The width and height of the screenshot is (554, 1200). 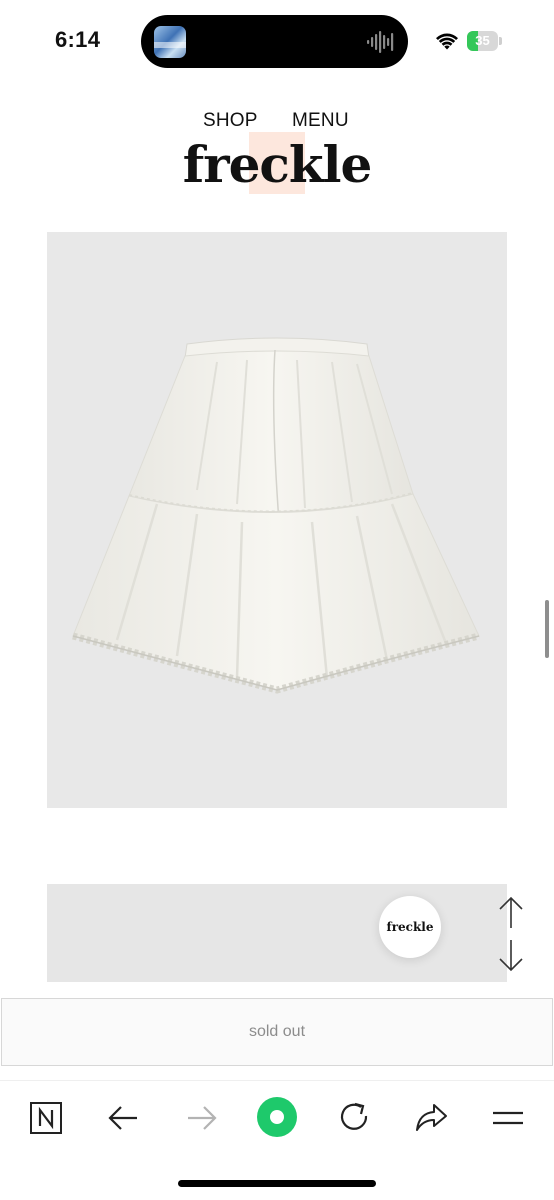 I want to click on sold-out-button: sold out, so click(x=277, y=1032).